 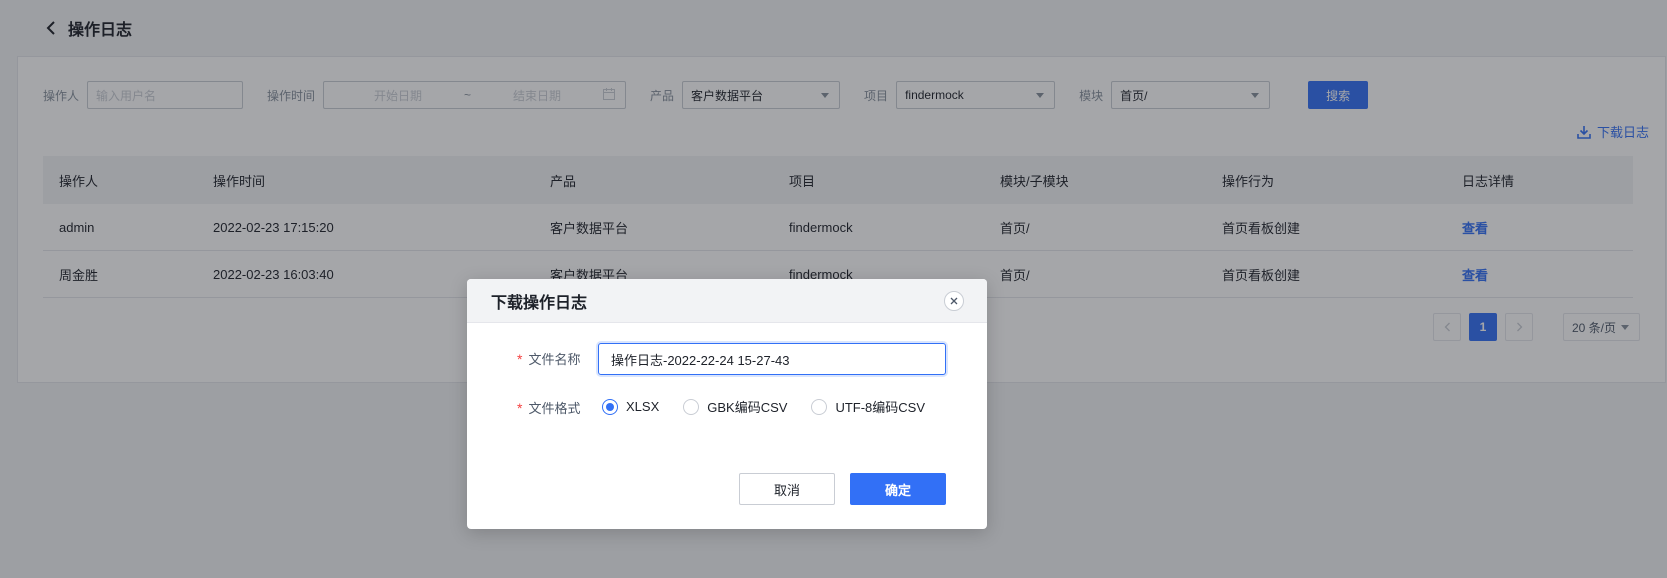 What do you see at coordinates (898, 489) in the screenshot?
I see `confirm-button: 确定` at bounding box center [898, 489].